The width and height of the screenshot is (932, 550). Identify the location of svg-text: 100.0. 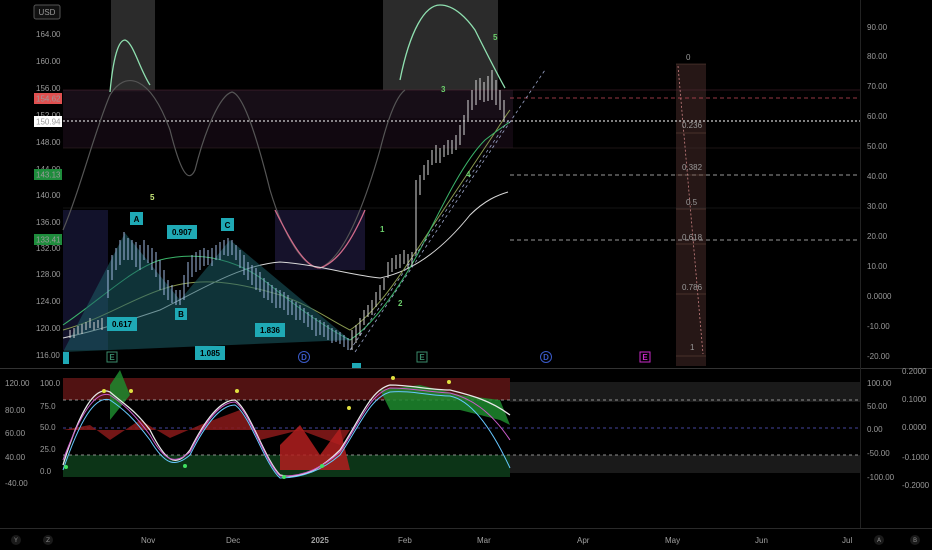
(50, 383).